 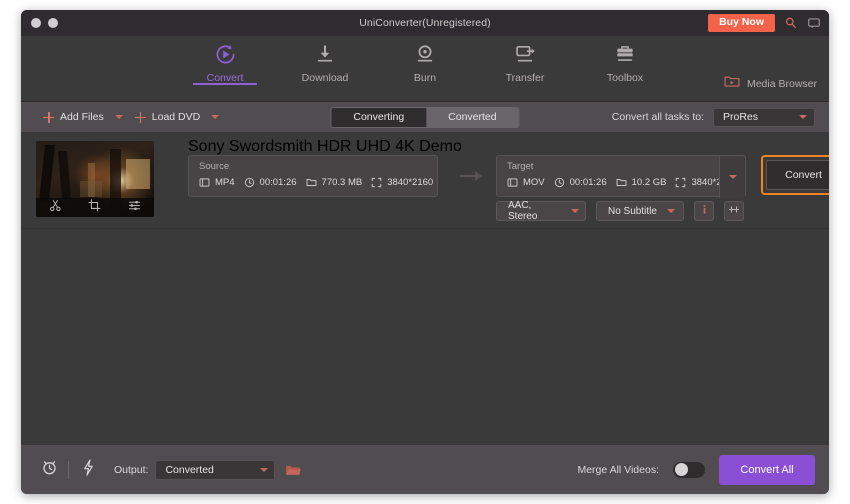 I want to click on plus-icon, so click(x=48, y=117).